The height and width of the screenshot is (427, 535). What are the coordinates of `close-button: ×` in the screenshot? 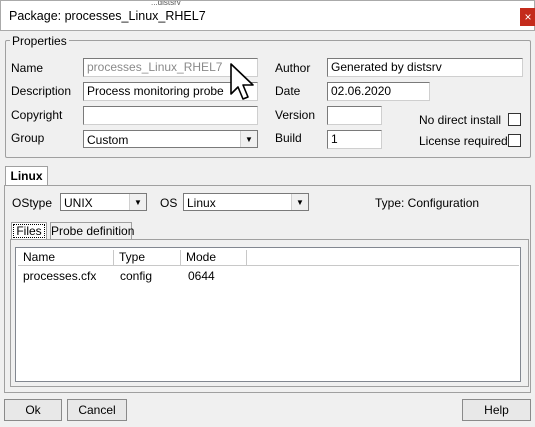 It's located at (527, 17).